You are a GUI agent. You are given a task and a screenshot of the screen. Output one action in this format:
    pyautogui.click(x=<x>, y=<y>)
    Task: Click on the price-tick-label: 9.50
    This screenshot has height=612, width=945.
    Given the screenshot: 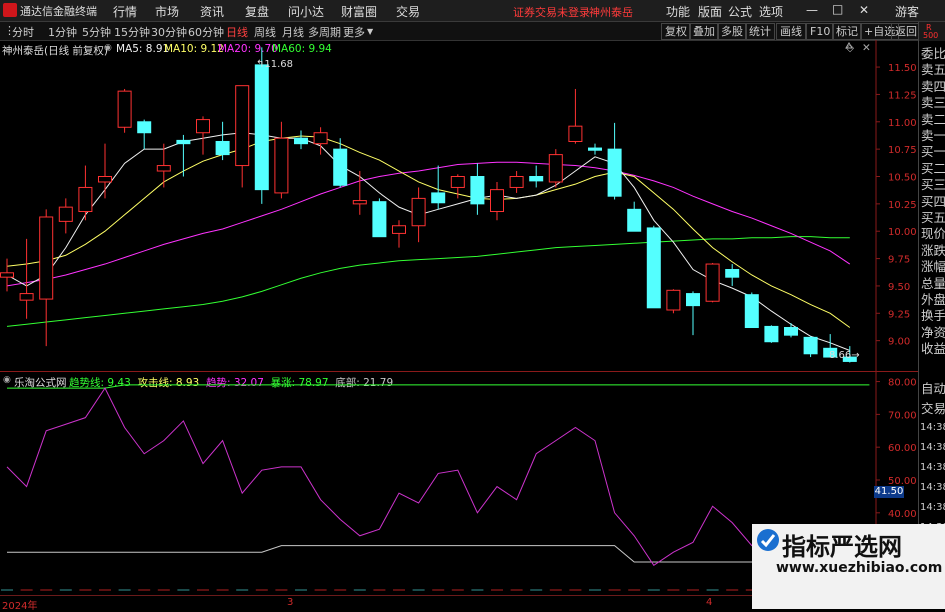 What is the action you would take?
    pyautogui.click(x=899, y=287)
    